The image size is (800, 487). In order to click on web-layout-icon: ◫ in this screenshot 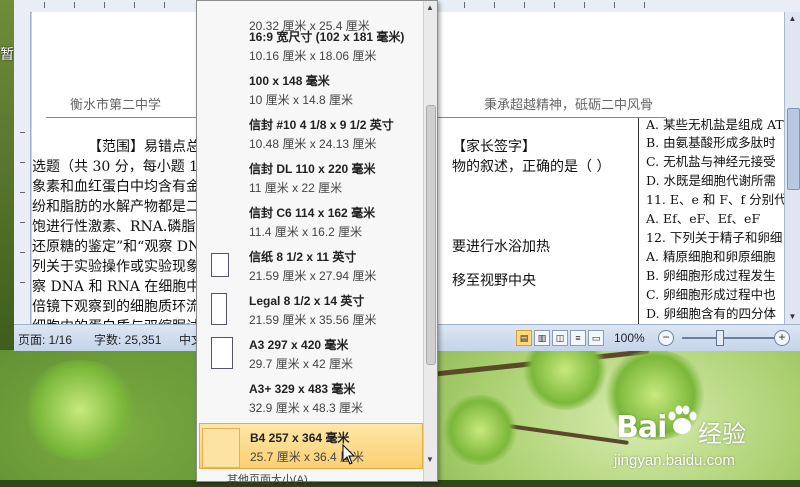, I will do `click(560, 338)`.